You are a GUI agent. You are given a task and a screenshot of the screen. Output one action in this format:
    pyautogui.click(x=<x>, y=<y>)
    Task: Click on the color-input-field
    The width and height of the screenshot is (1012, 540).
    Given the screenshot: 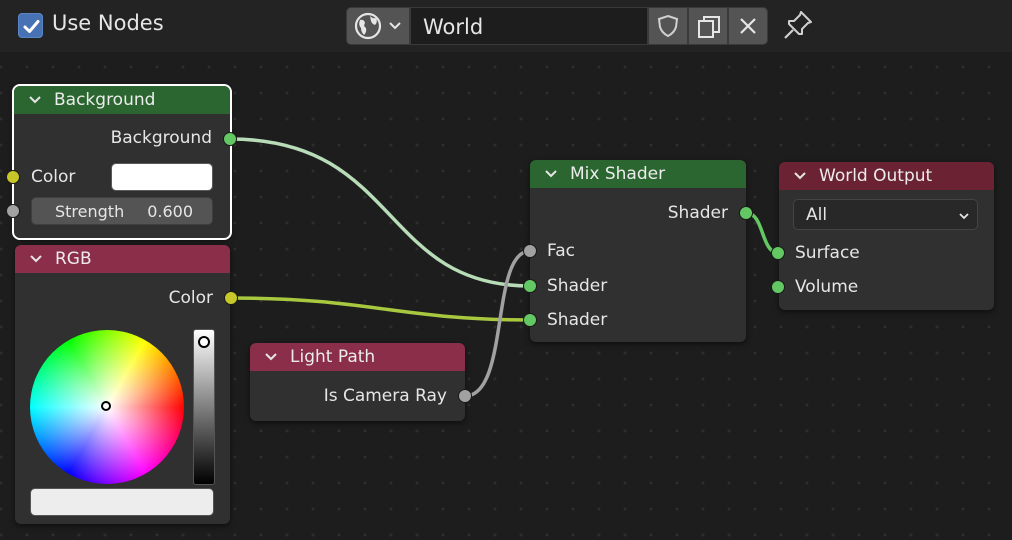 What is the action you would take?
    pyautogui.click(x=162, y=177)
    